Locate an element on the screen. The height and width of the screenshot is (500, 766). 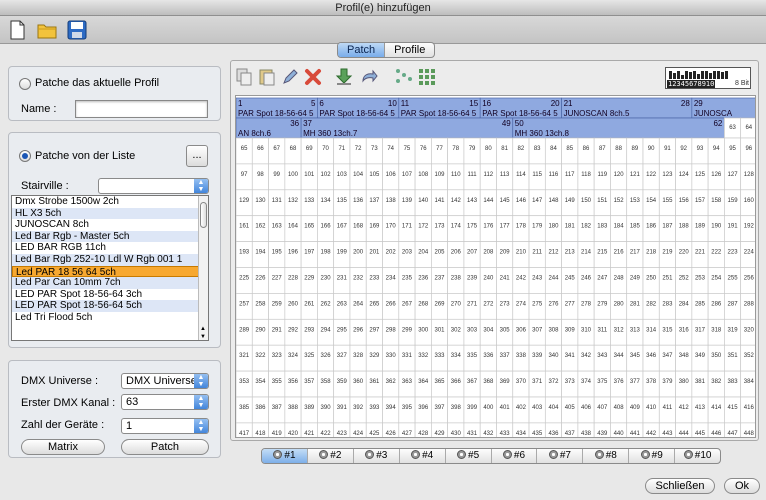
list-item: LED PAR Spot 18-56-64 5ch is located at coordinates (110, 306).